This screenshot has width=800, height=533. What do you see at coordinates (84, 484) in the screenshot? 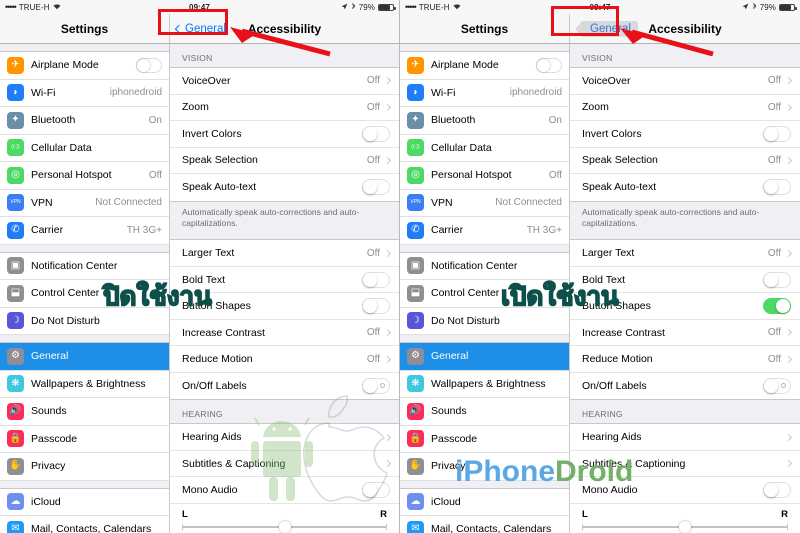
I see `sidebar-group-separator` at bounding box center [84, 484].